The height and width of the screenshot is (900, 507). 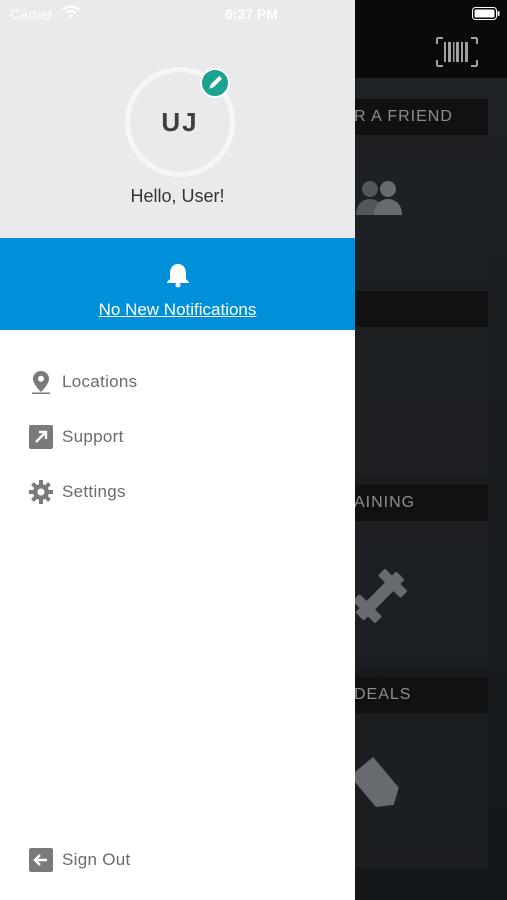 What do you see at coordinates (71, 11) in the screenshot?
I see `wifi-icon` at bounding box center [71, 11].